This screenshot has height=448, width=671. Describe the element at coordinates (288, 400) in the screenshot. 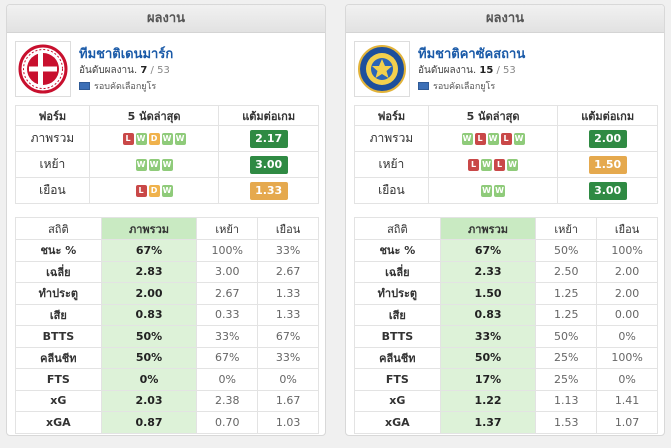

I see `stat-away: 1.67` at that location.